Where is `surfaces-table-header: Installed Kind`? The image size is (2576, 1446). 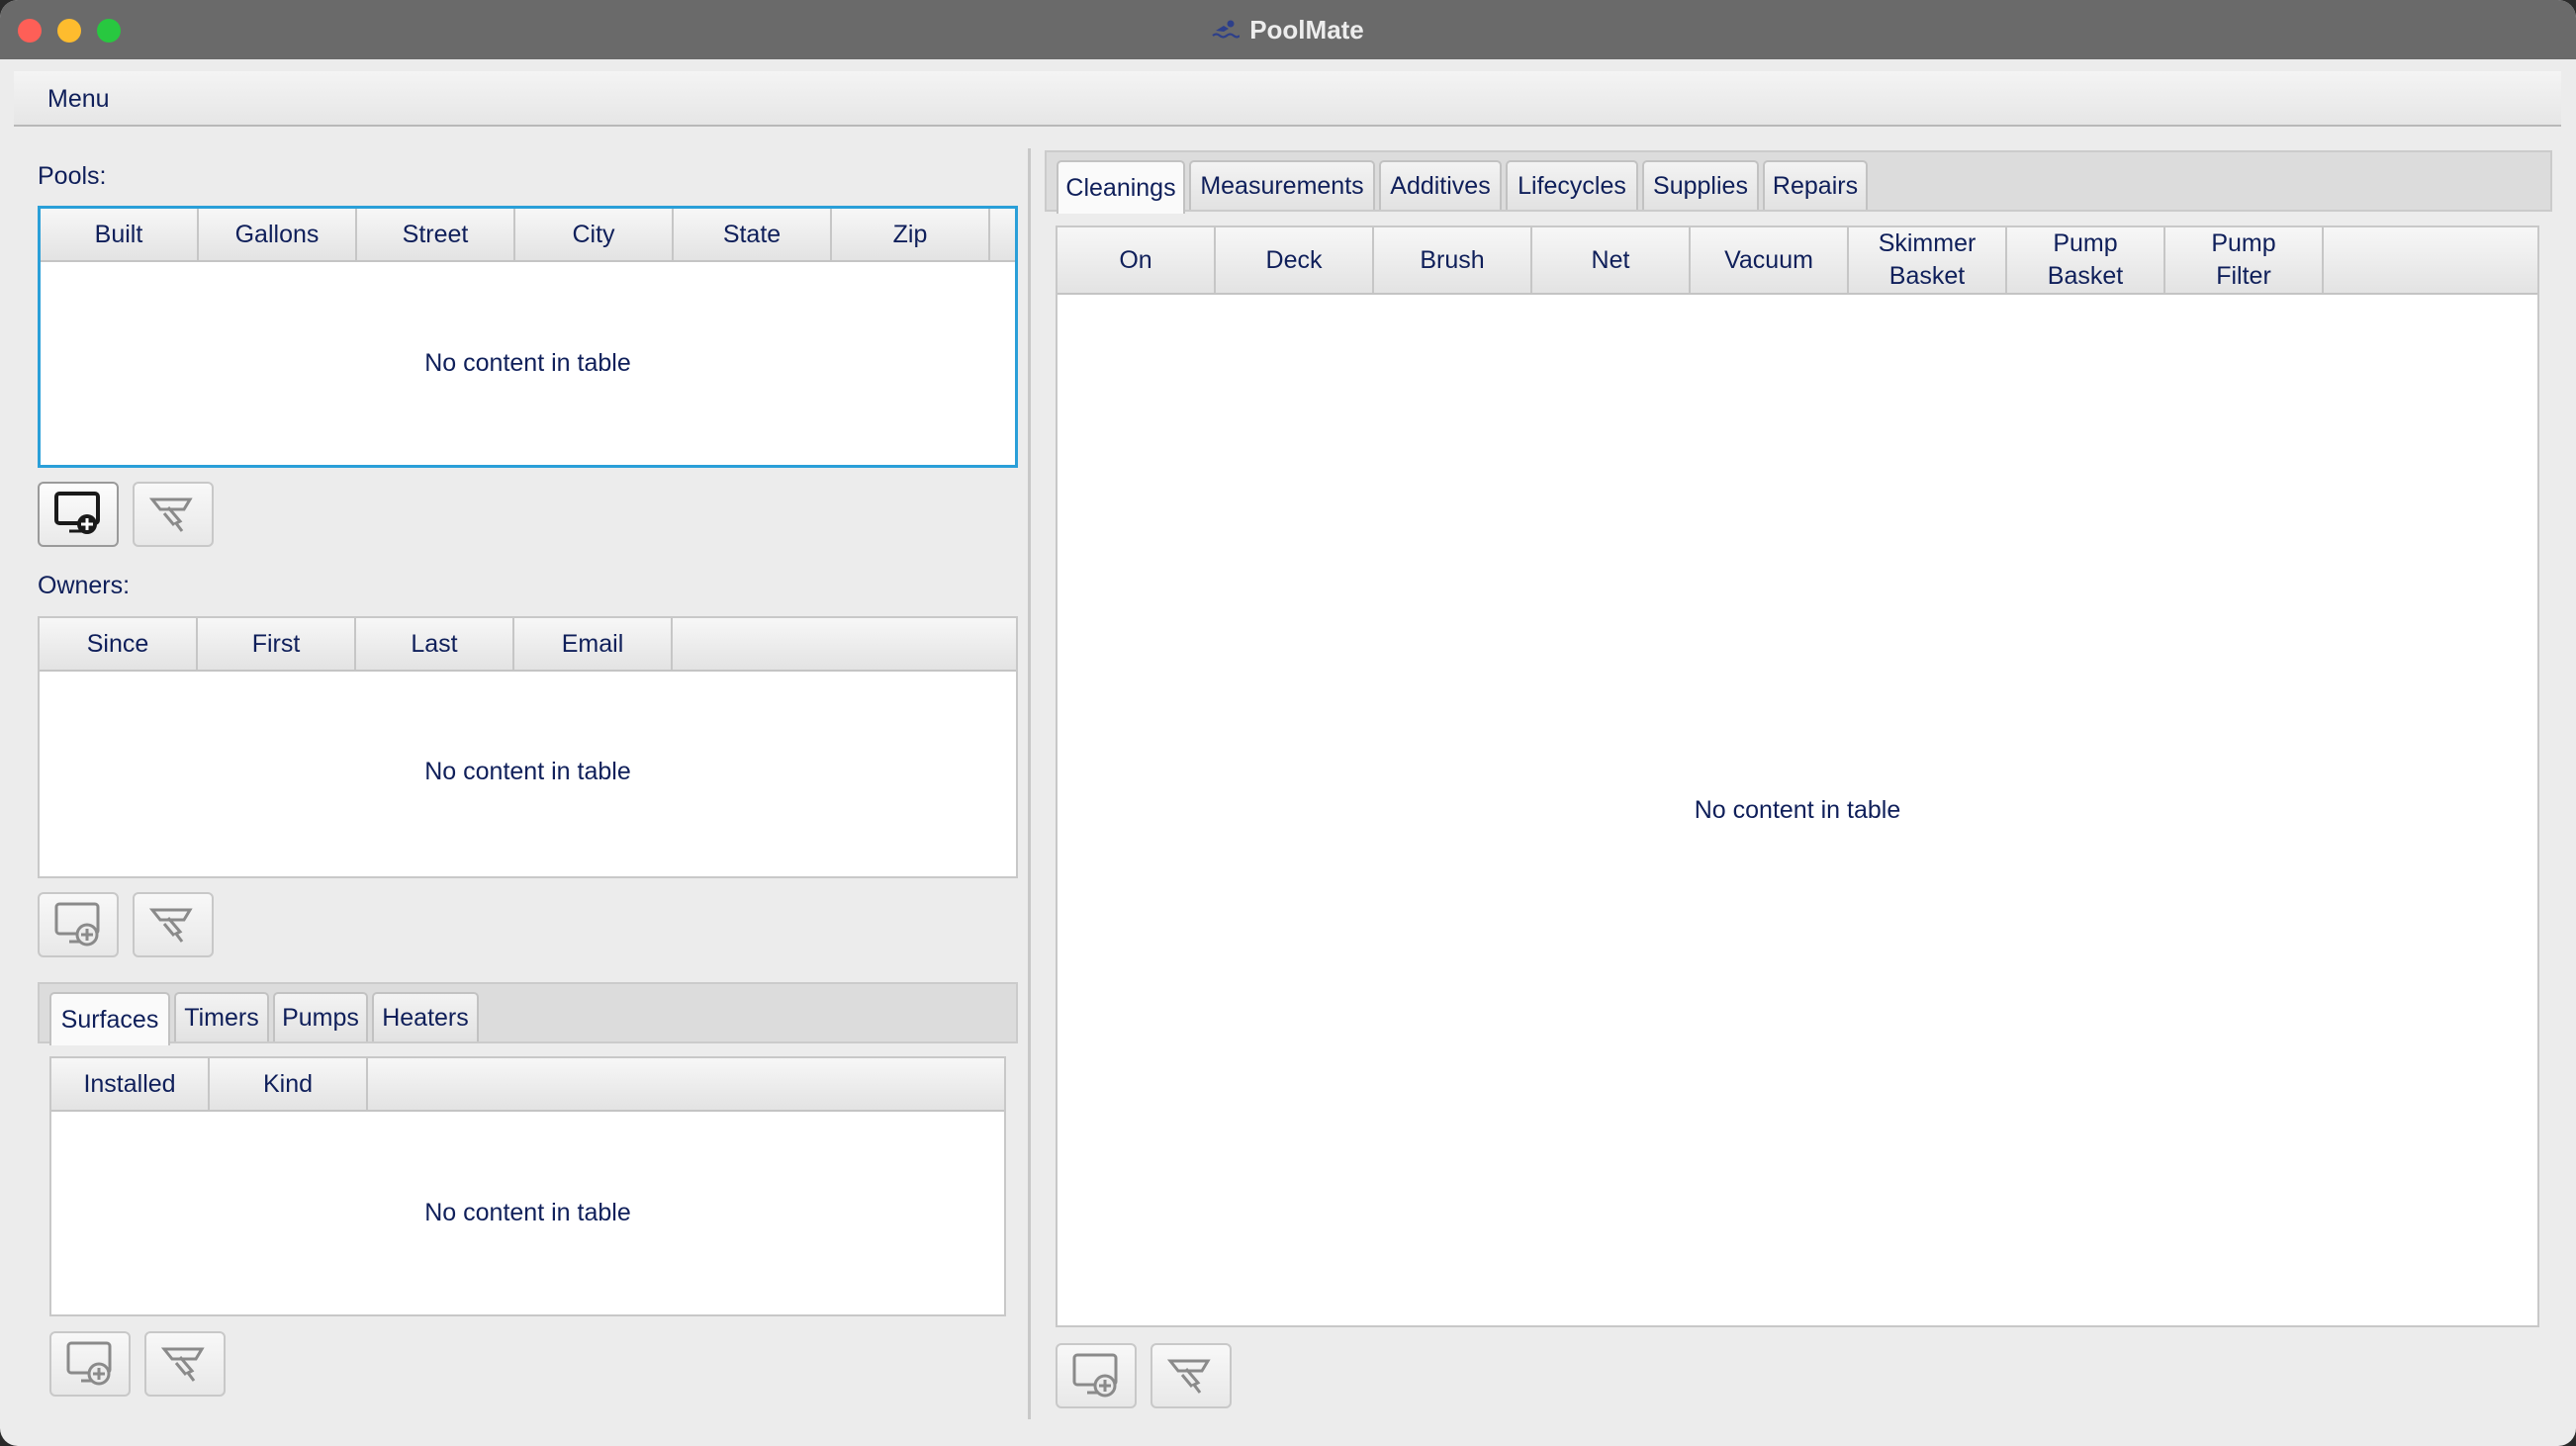 surfaces-table-header: Installed Kind is located at coordinates (528, 1085).